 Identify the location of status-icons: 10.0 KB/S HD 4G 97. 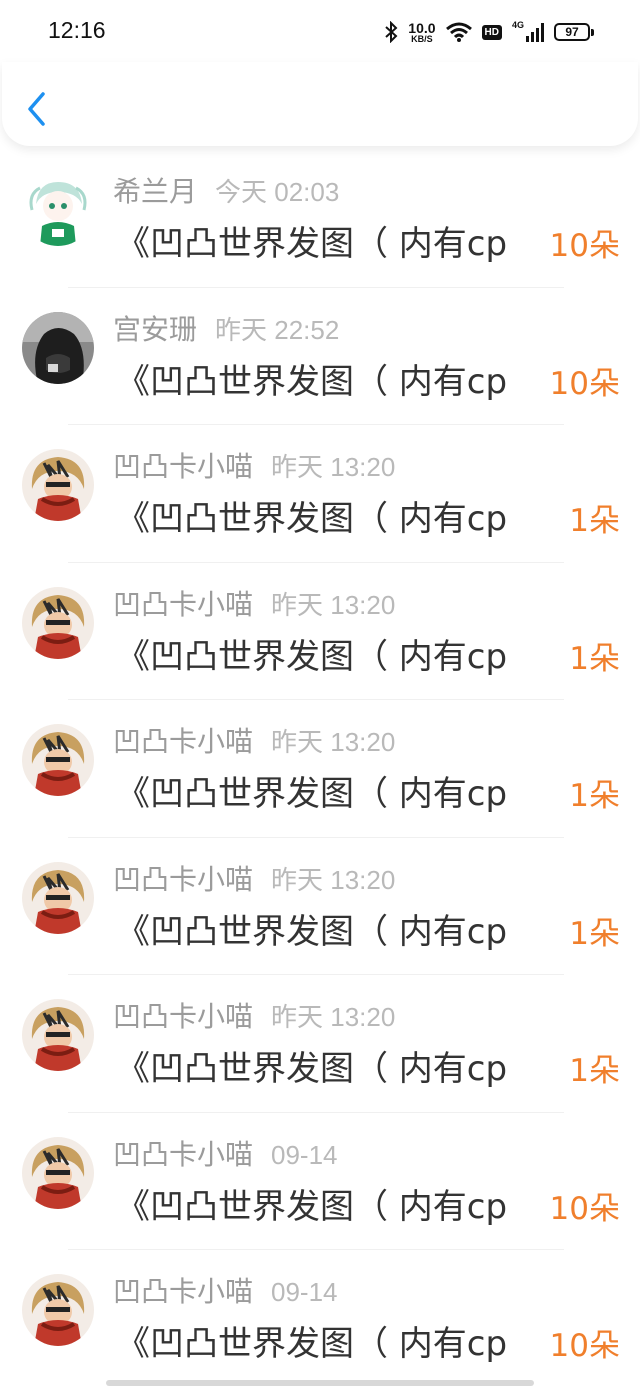
(489, 32).